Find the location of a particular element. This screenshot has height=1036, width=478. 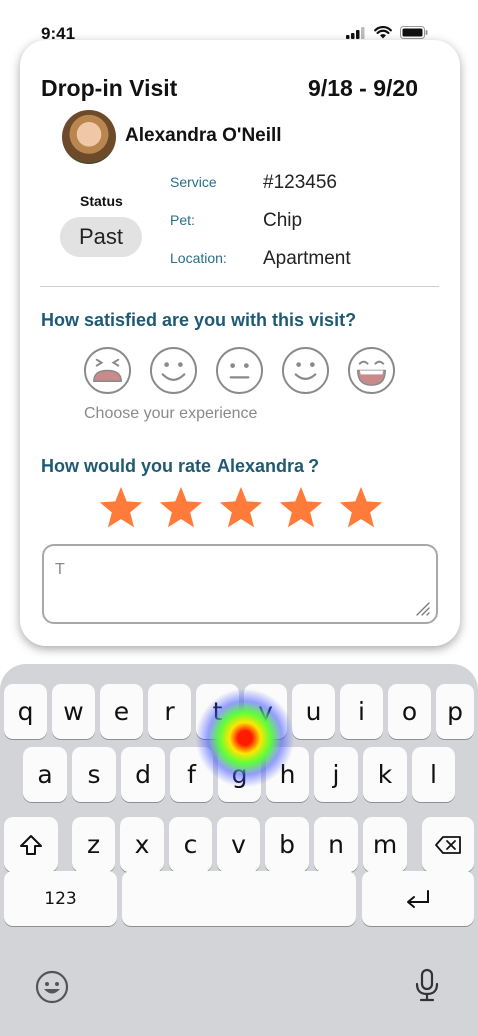

key-w: w is located at coordinates (73, 711).